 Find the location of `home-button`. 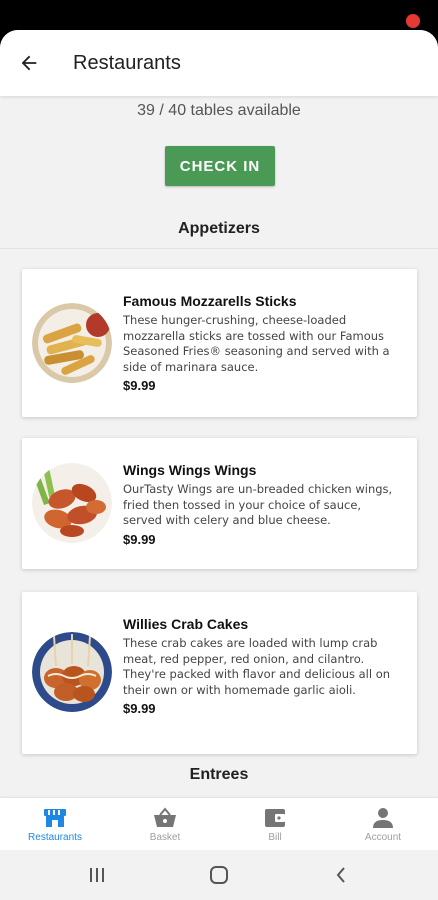

home-button is located at coordinates (219, 875).